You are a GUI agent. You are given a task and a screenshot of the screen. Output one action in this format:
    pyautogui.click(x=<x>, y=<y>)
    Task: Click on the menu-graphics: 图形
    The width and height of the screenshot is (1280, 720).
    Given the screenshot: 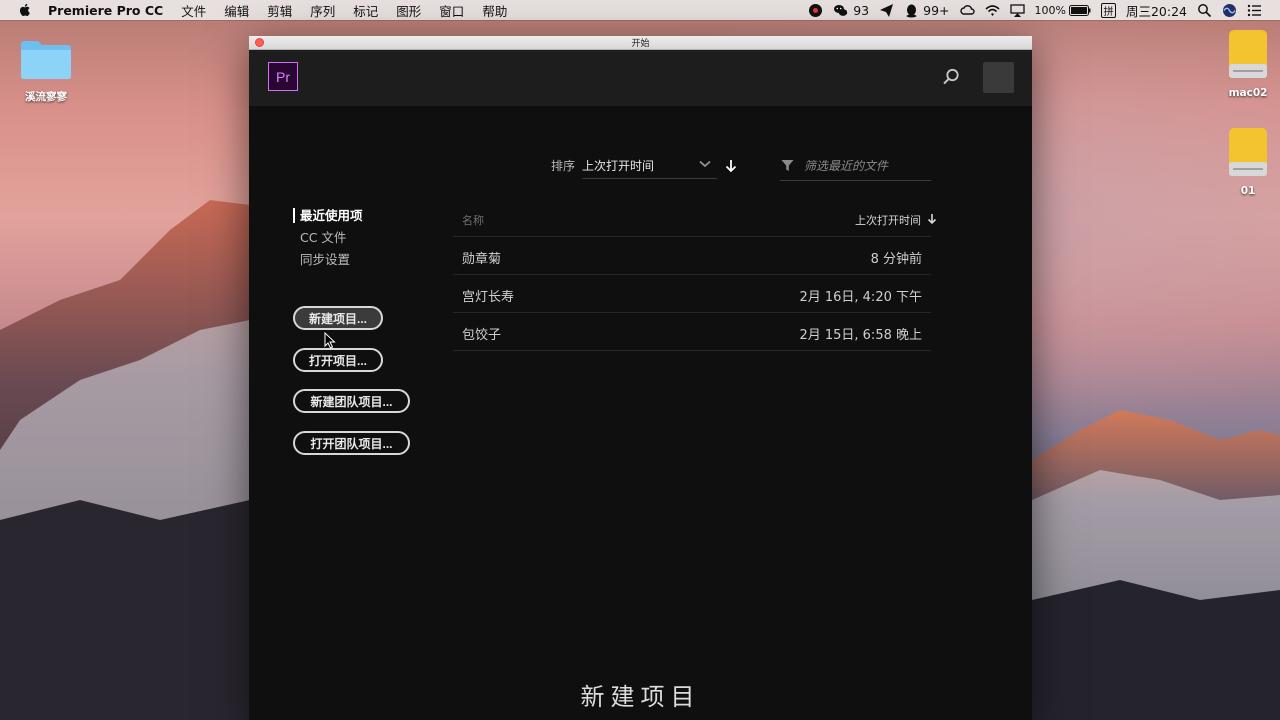 What is the action you would take?
    pyautogui.click(x=408, y=10)
    